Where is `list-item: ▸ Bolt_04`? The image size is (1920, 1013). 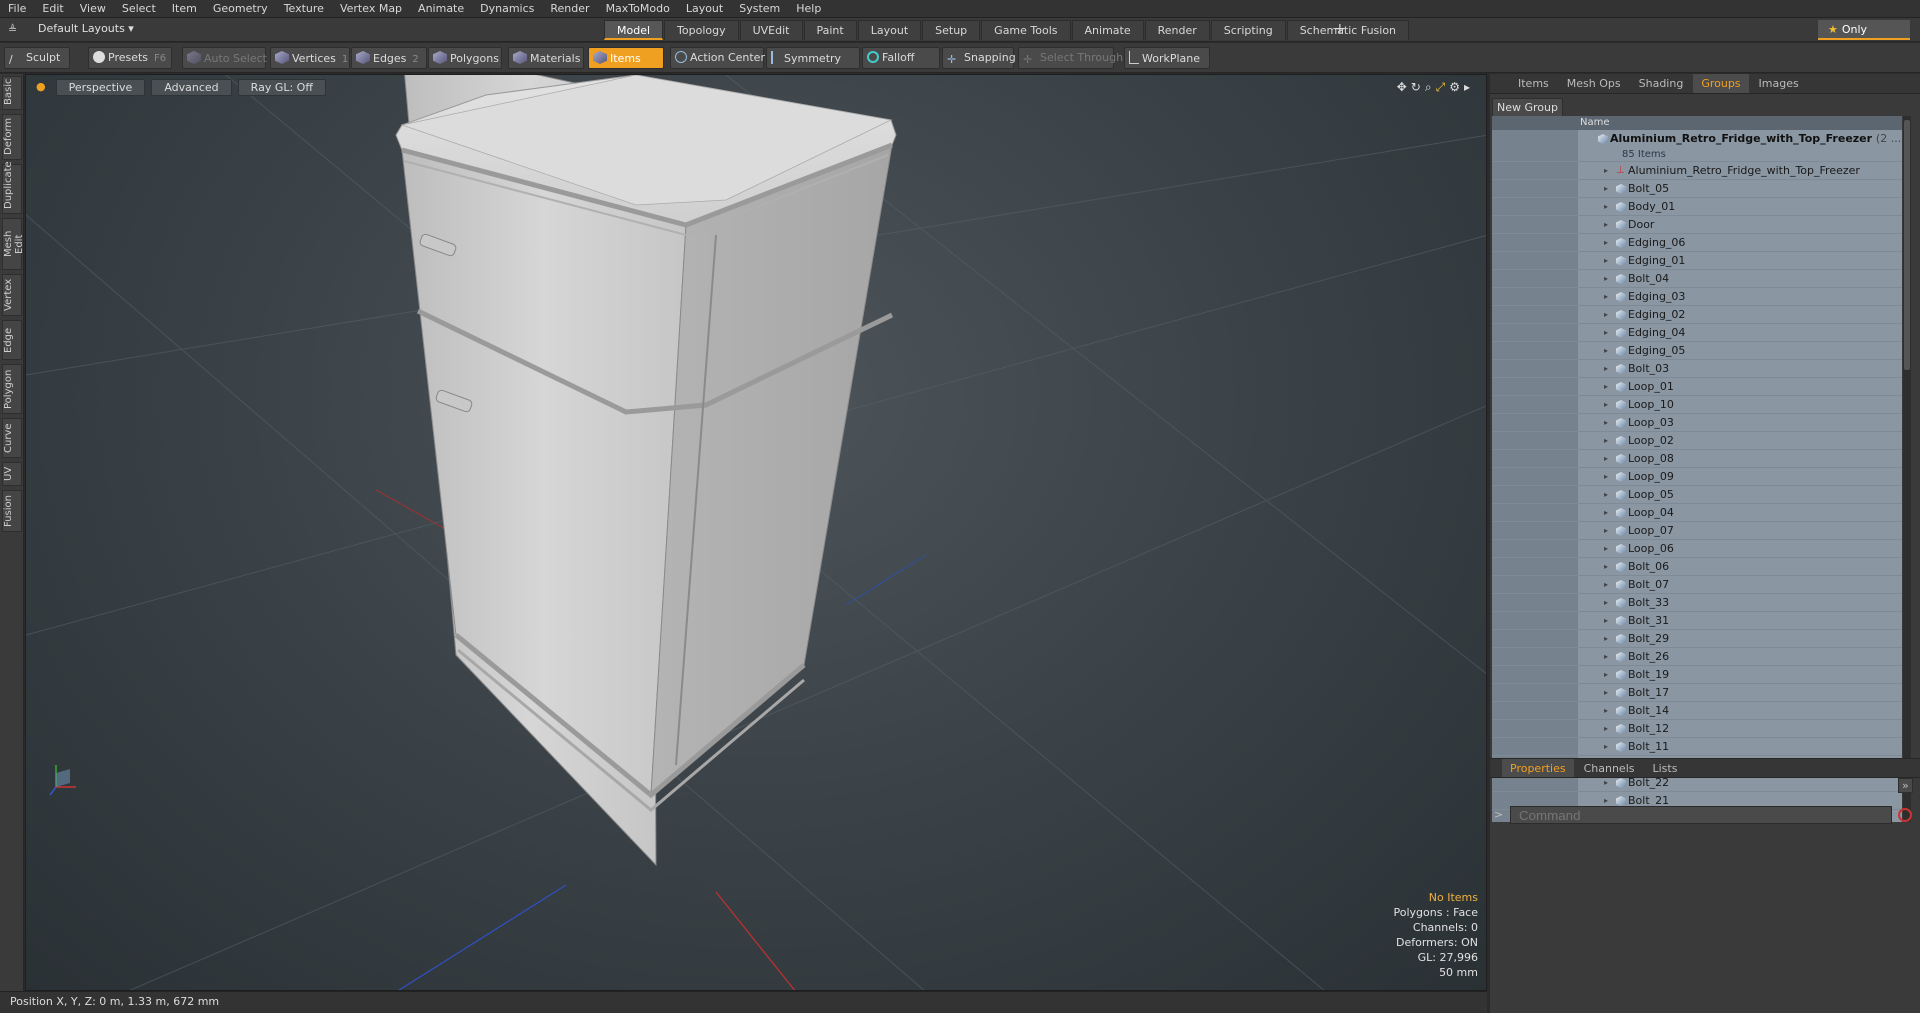
list-item: ▸ Bolt_04 is located at coordinates (1697, 279).